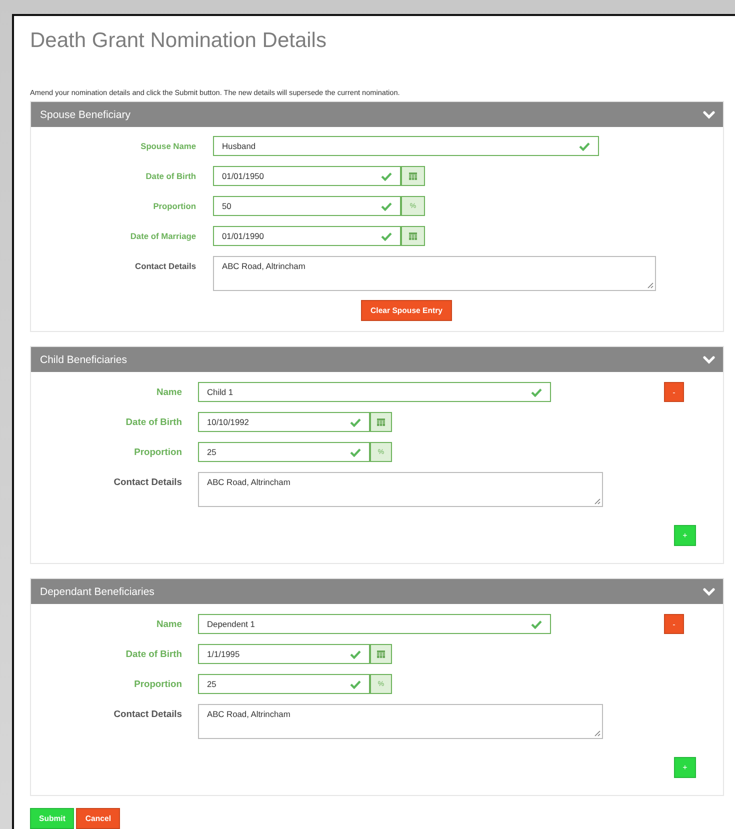  I want to click on section-header: Spouse Beneficiary, so click(377, 114).